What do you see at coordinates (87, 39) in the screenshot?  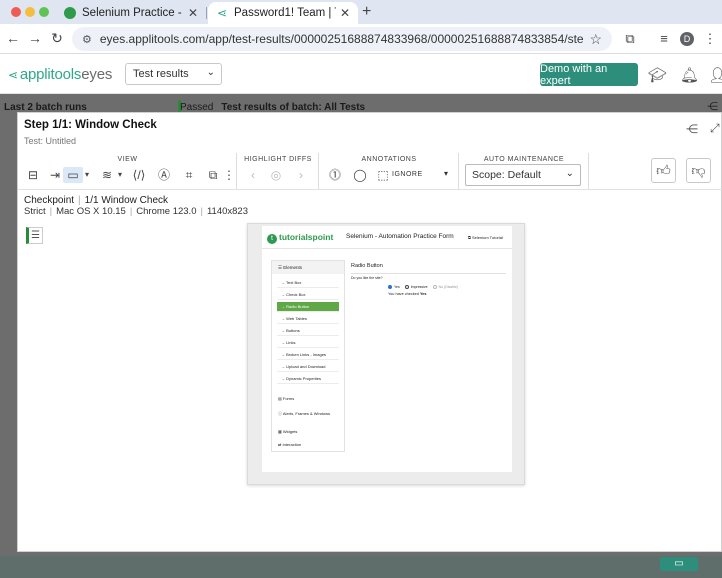 I see `site-settings-icon: ⚙` at bounding box center [87, 39].